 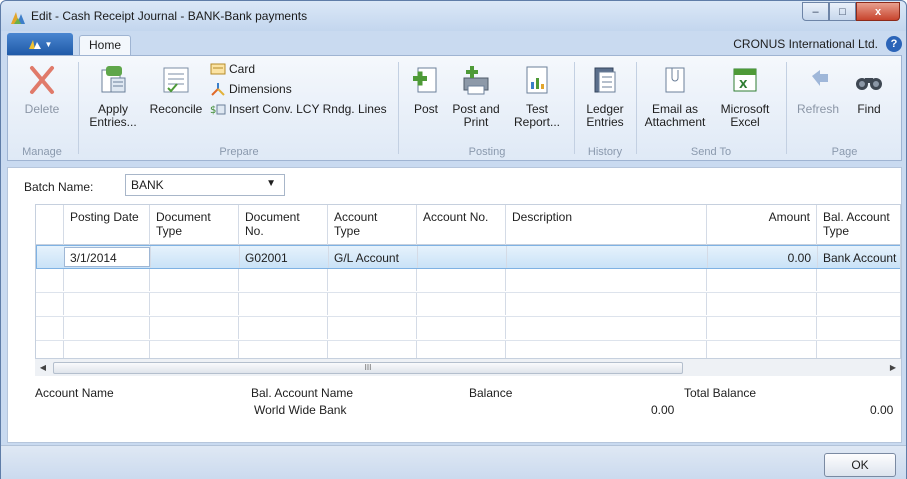 I want to click on maximize-button: □, so click(x=842, y=11).